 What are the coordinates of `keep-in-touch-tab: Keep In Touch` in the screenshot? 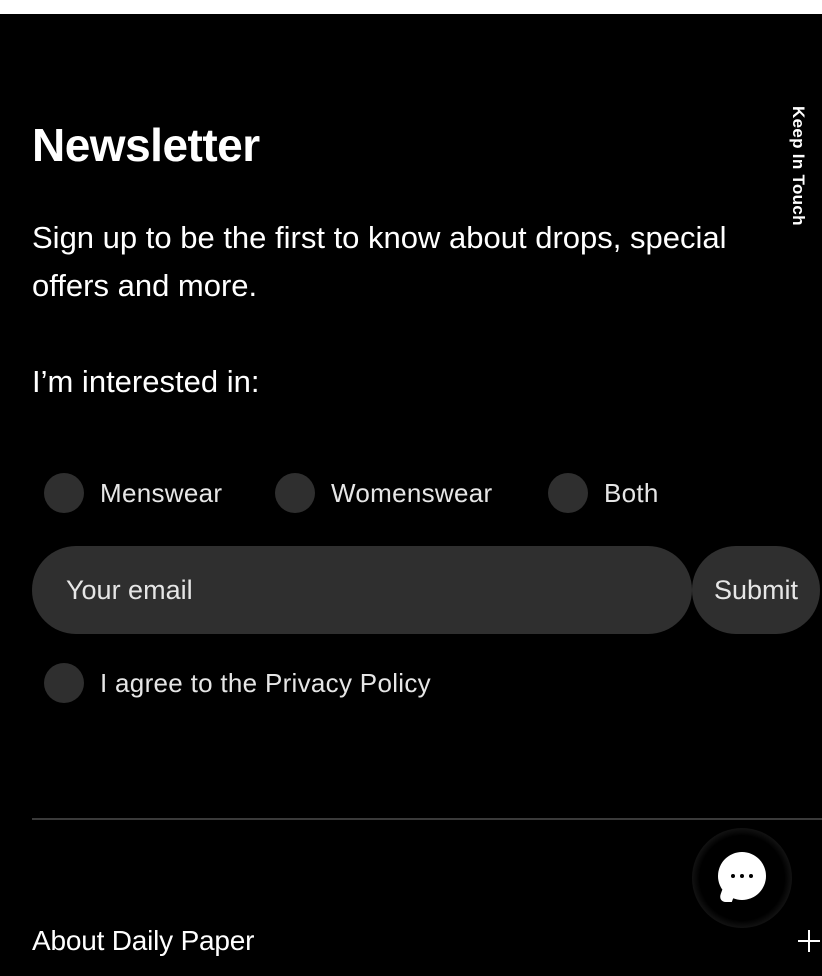 It's located at (798, 166).